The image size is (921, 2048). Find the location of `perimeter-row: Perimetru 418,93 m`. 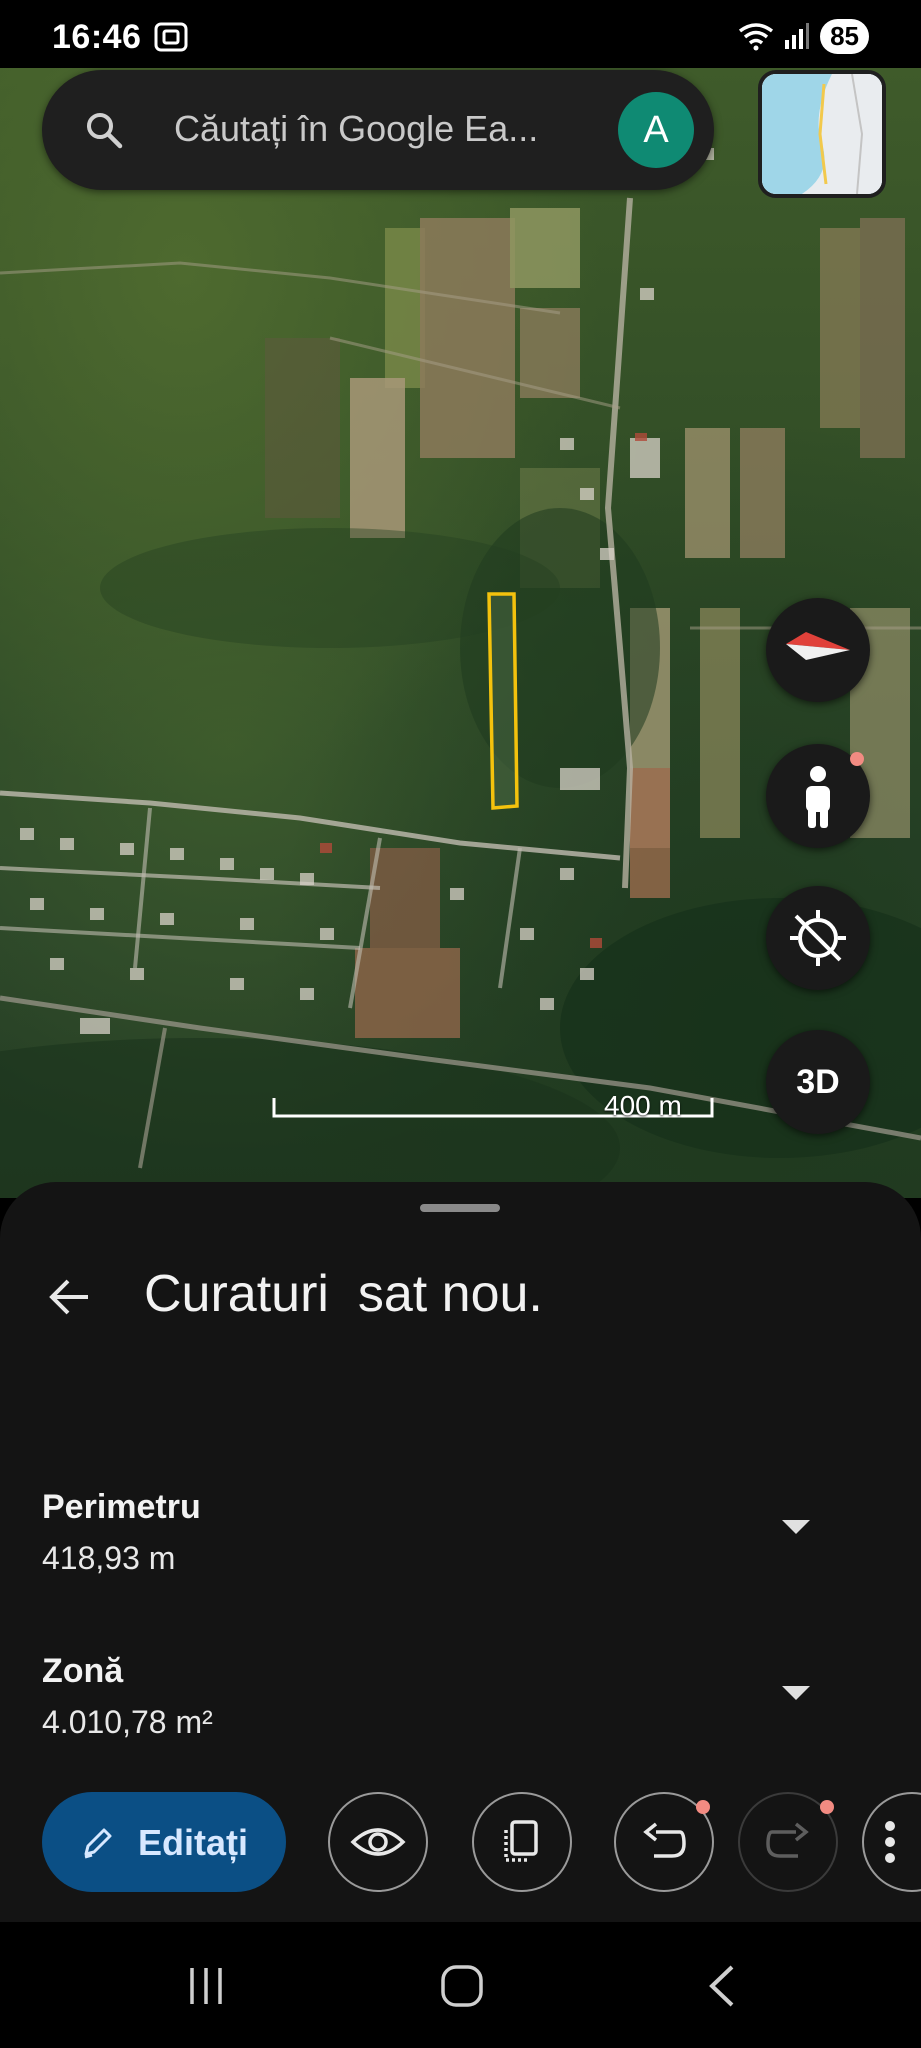

perimeter-row: Perimetru 418,93 m is located at coordinates (442, 1543).